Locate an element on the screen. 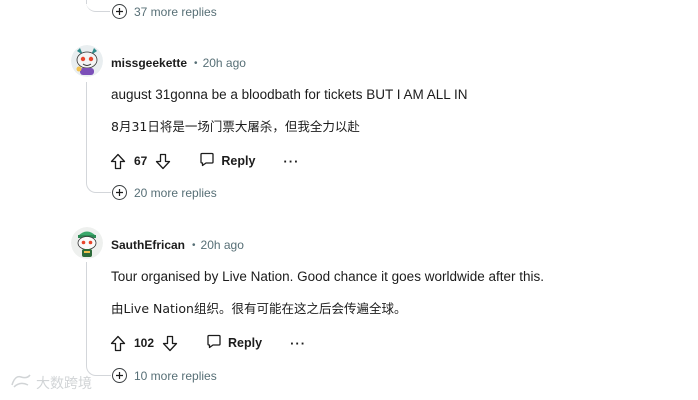  comment-header: SauthEfrican • 20h ago is located at coordinates (177, 245).